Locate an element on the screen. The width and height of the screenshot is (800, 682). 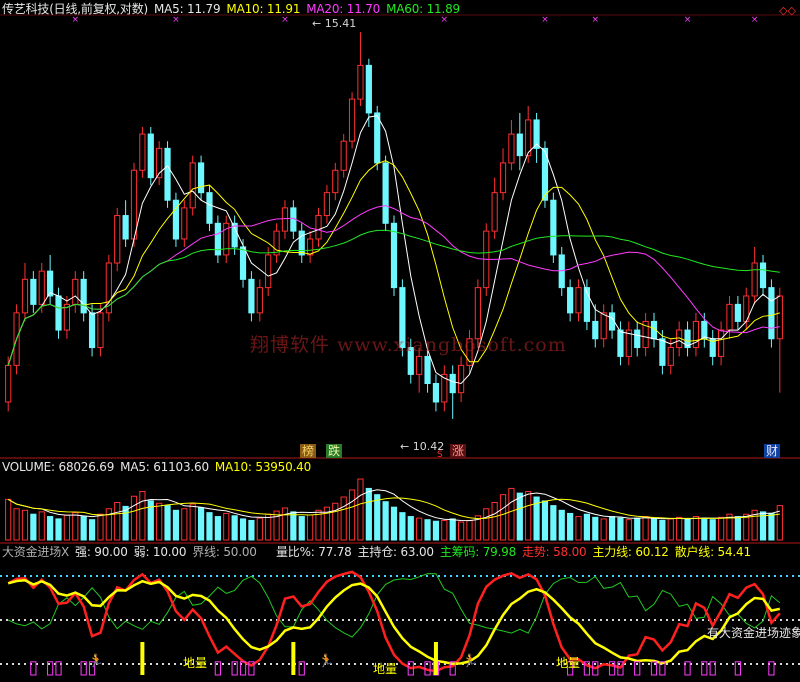
tag-die: 跌 is located at coordinates (334, 451).